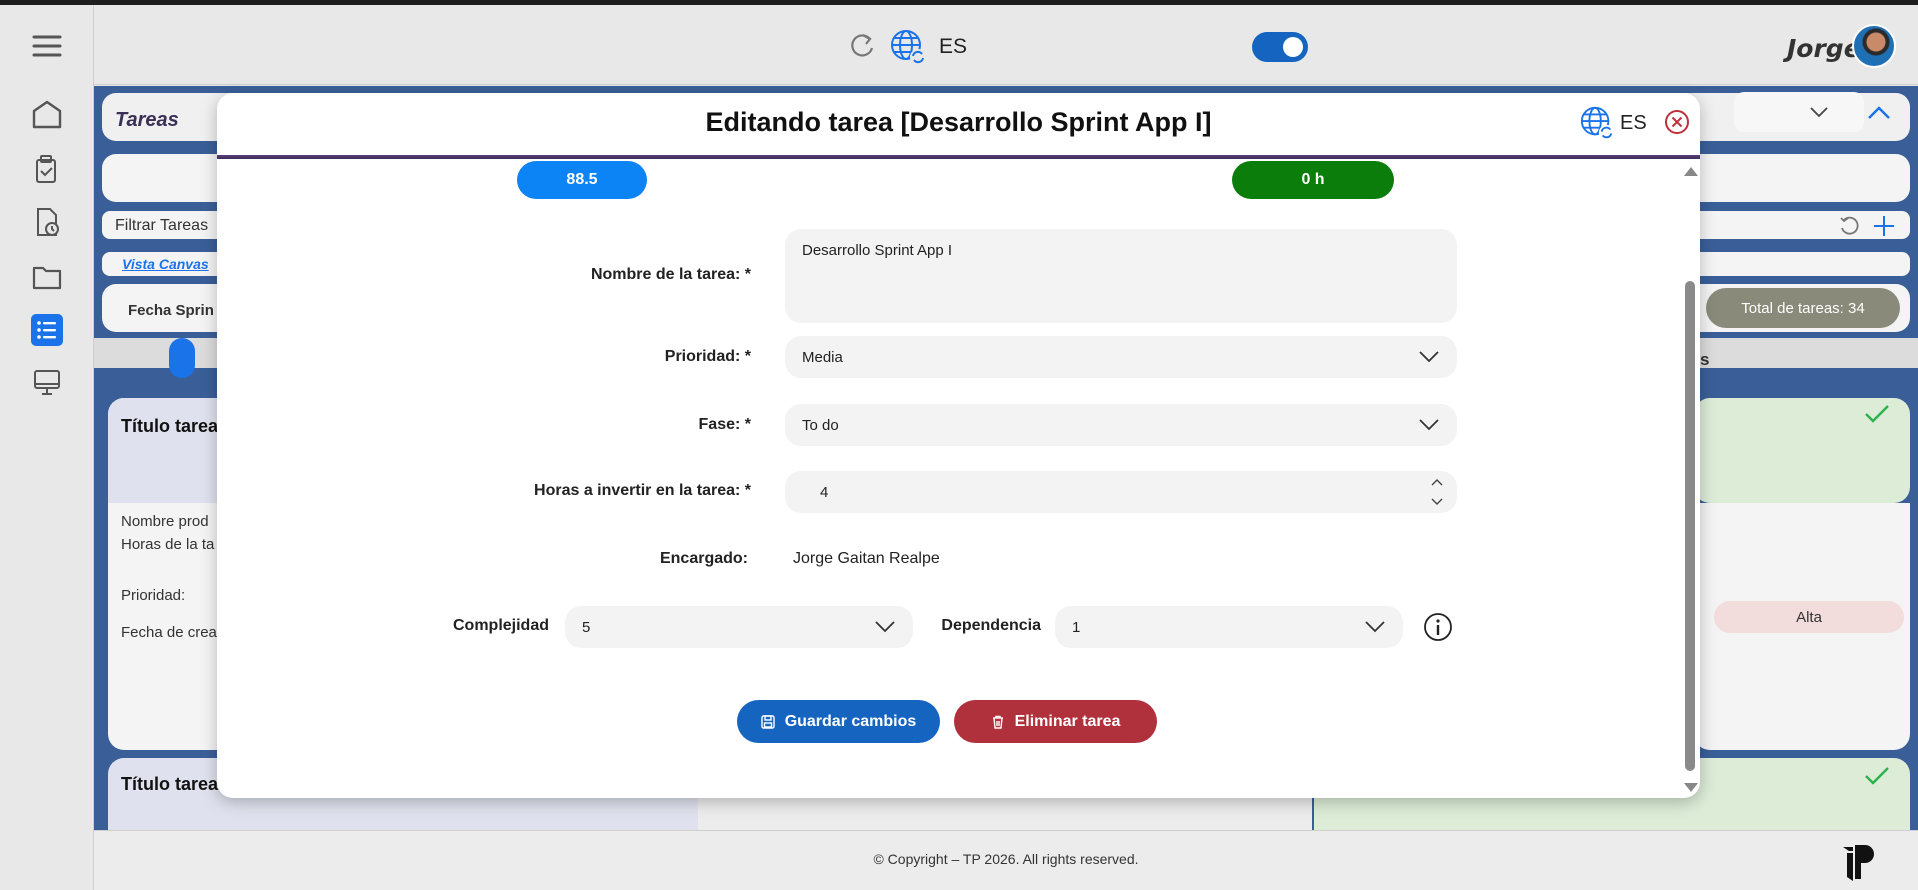 This screenshot has height=890, width=1918. I want to click on user-avatar, so click(1874, 46).